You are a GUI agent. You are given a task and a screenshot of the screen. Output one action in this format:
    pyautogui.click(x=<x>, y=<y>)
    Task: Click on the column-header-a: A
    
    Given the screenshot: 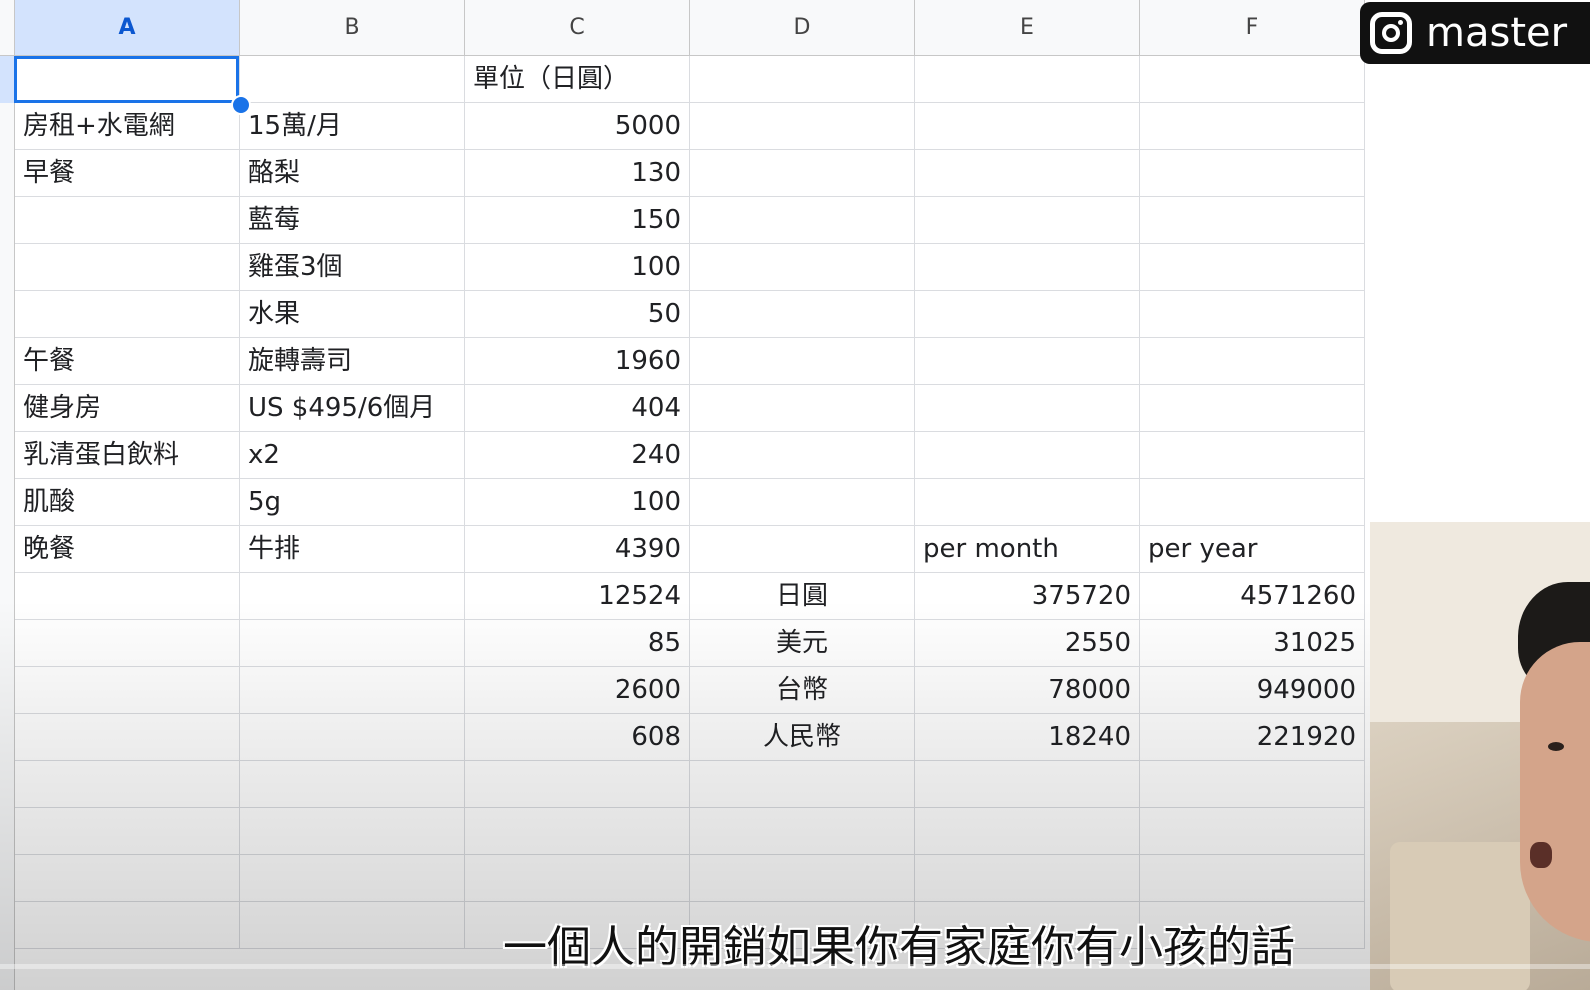 What is the action you would take?
    pyautogui.click(x=127, y=28)
    